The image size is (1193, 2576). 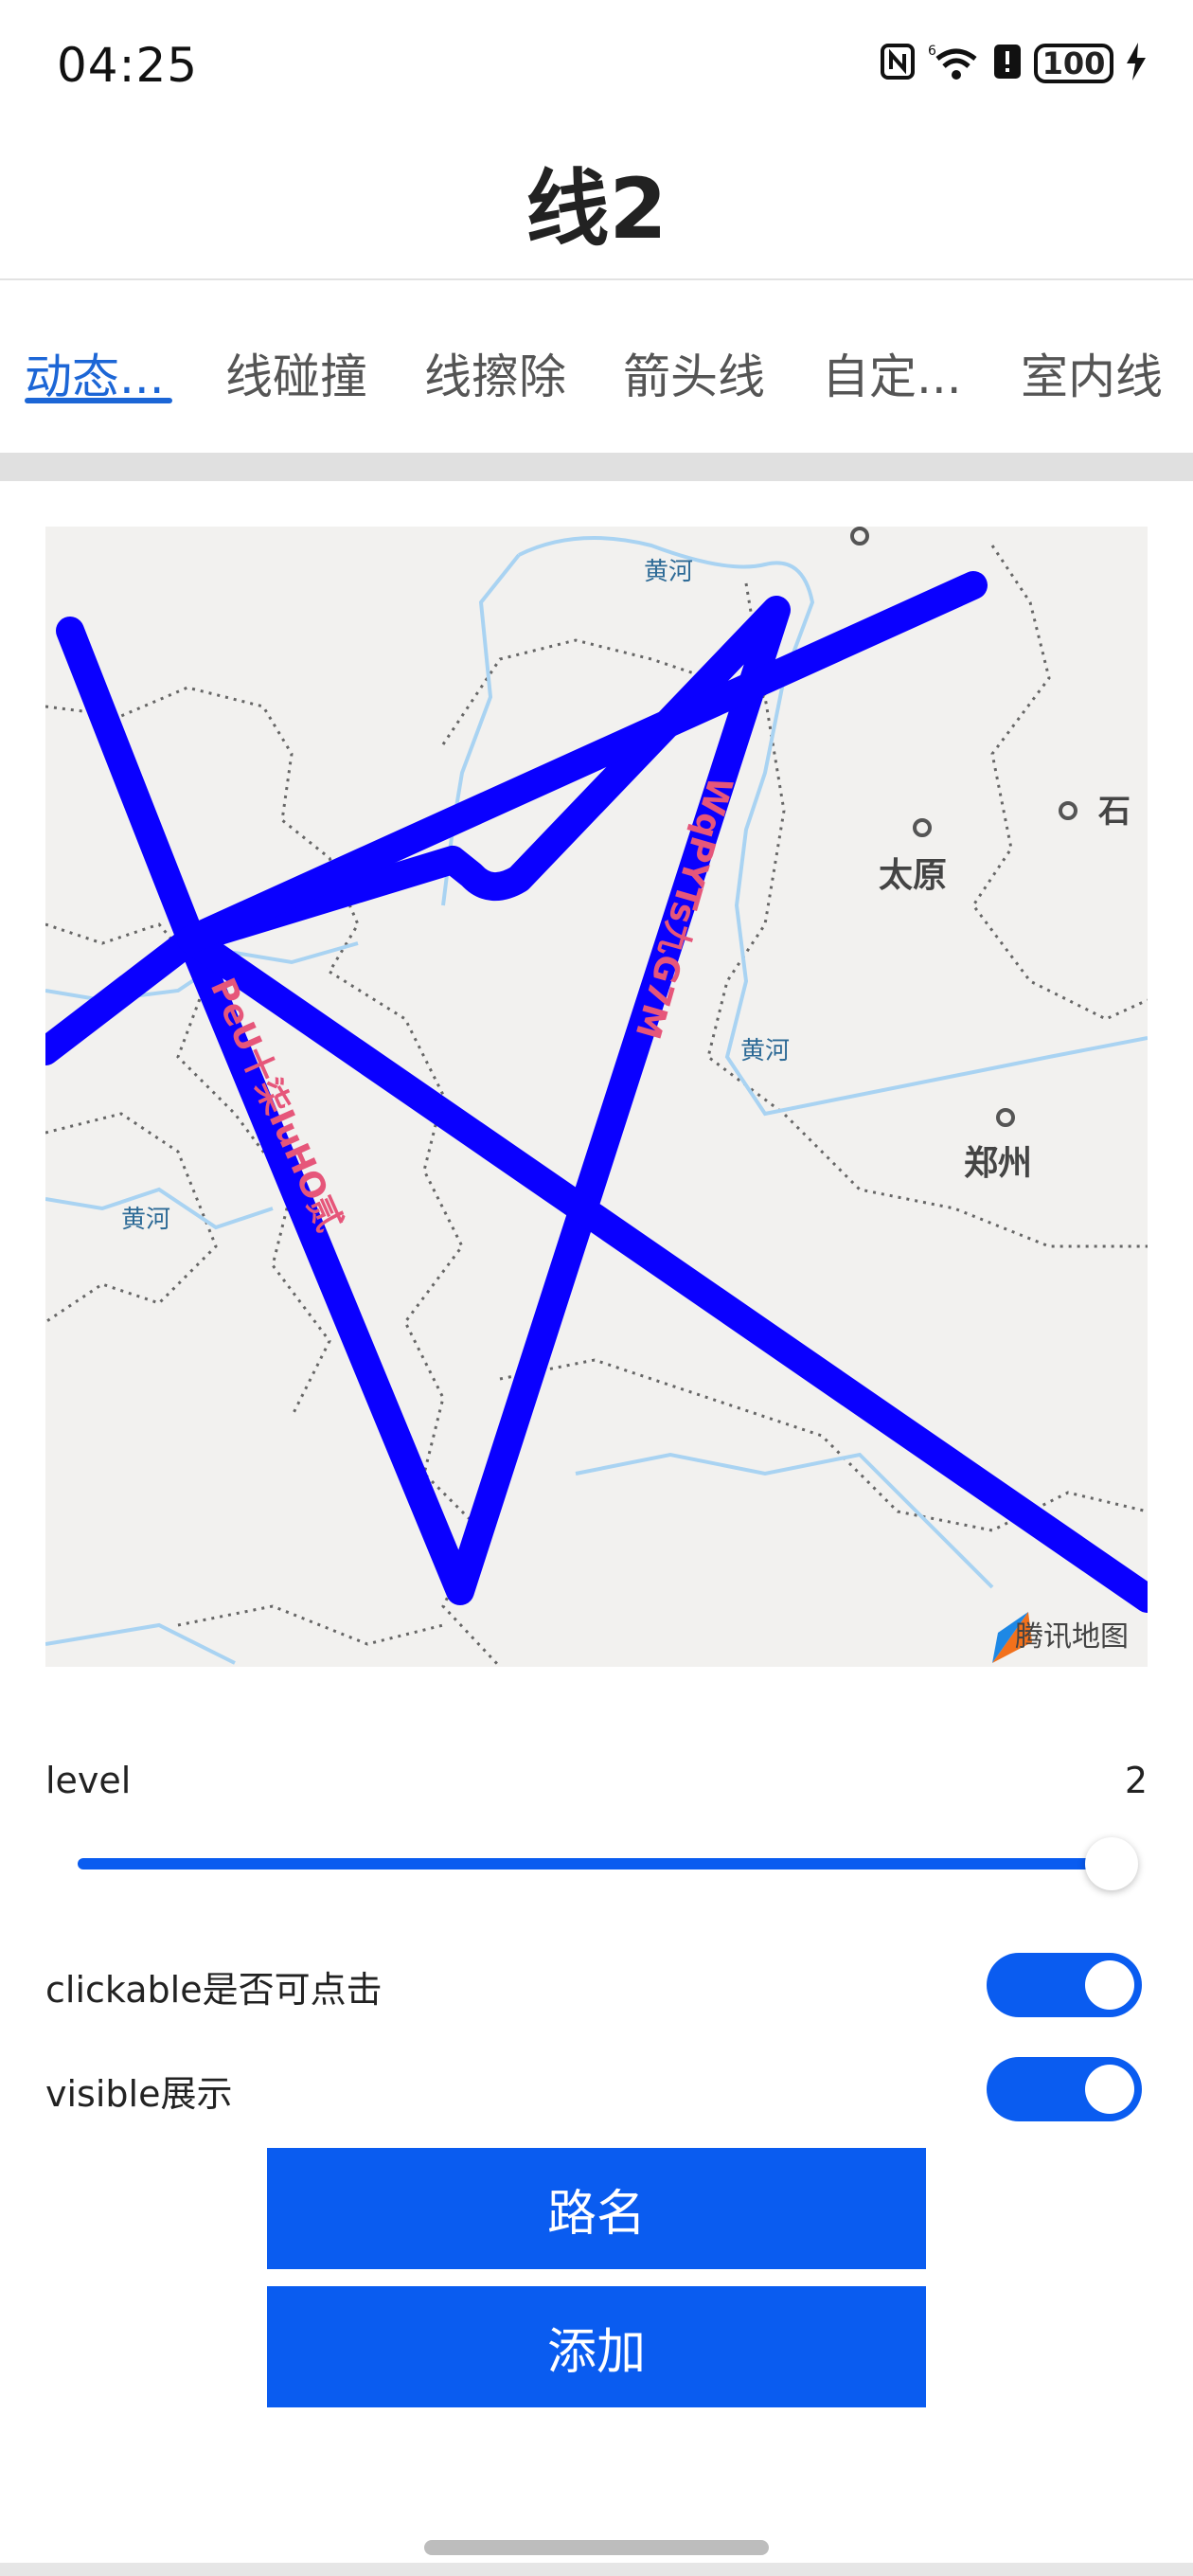 What do you see at coordinates (1073, 63) in the screenshot?
I see `battery-icon: 100` at bounding box center [1073, 63].